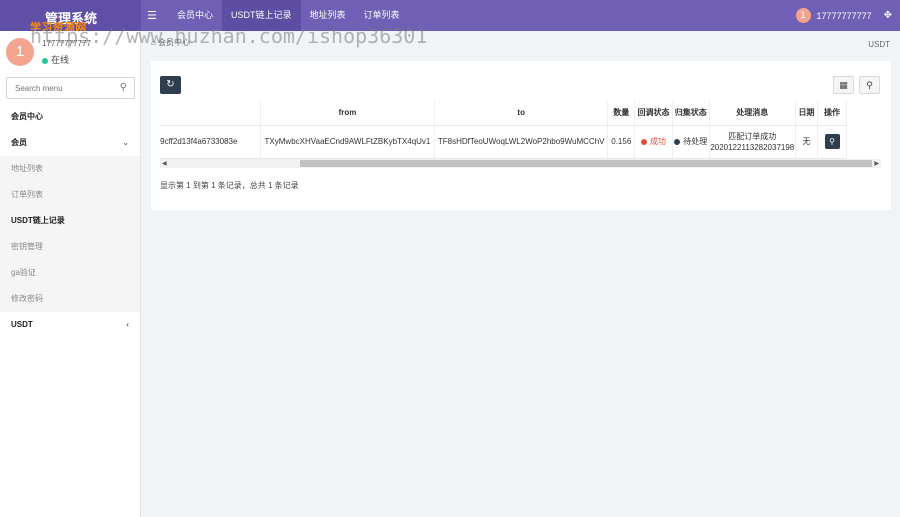 This screenshot has width=900, height=517. Describe the element at coordinates (691, 113) in the screenshot. I see `col-collect-status: 归集状态` at that location.